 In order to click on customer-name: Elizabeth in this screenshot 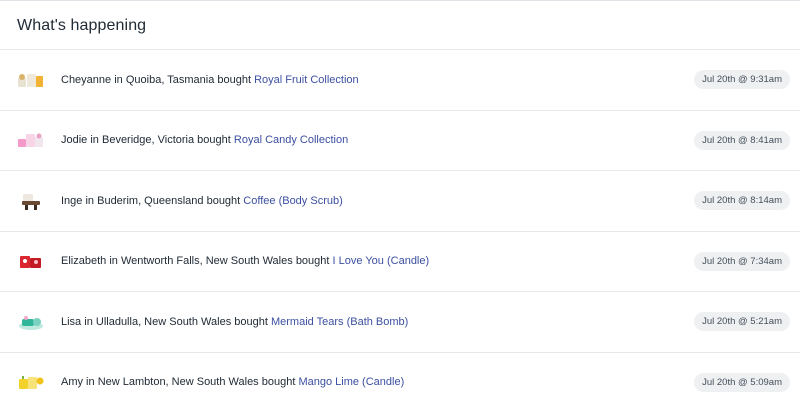, I will do `click(84, 261)`.